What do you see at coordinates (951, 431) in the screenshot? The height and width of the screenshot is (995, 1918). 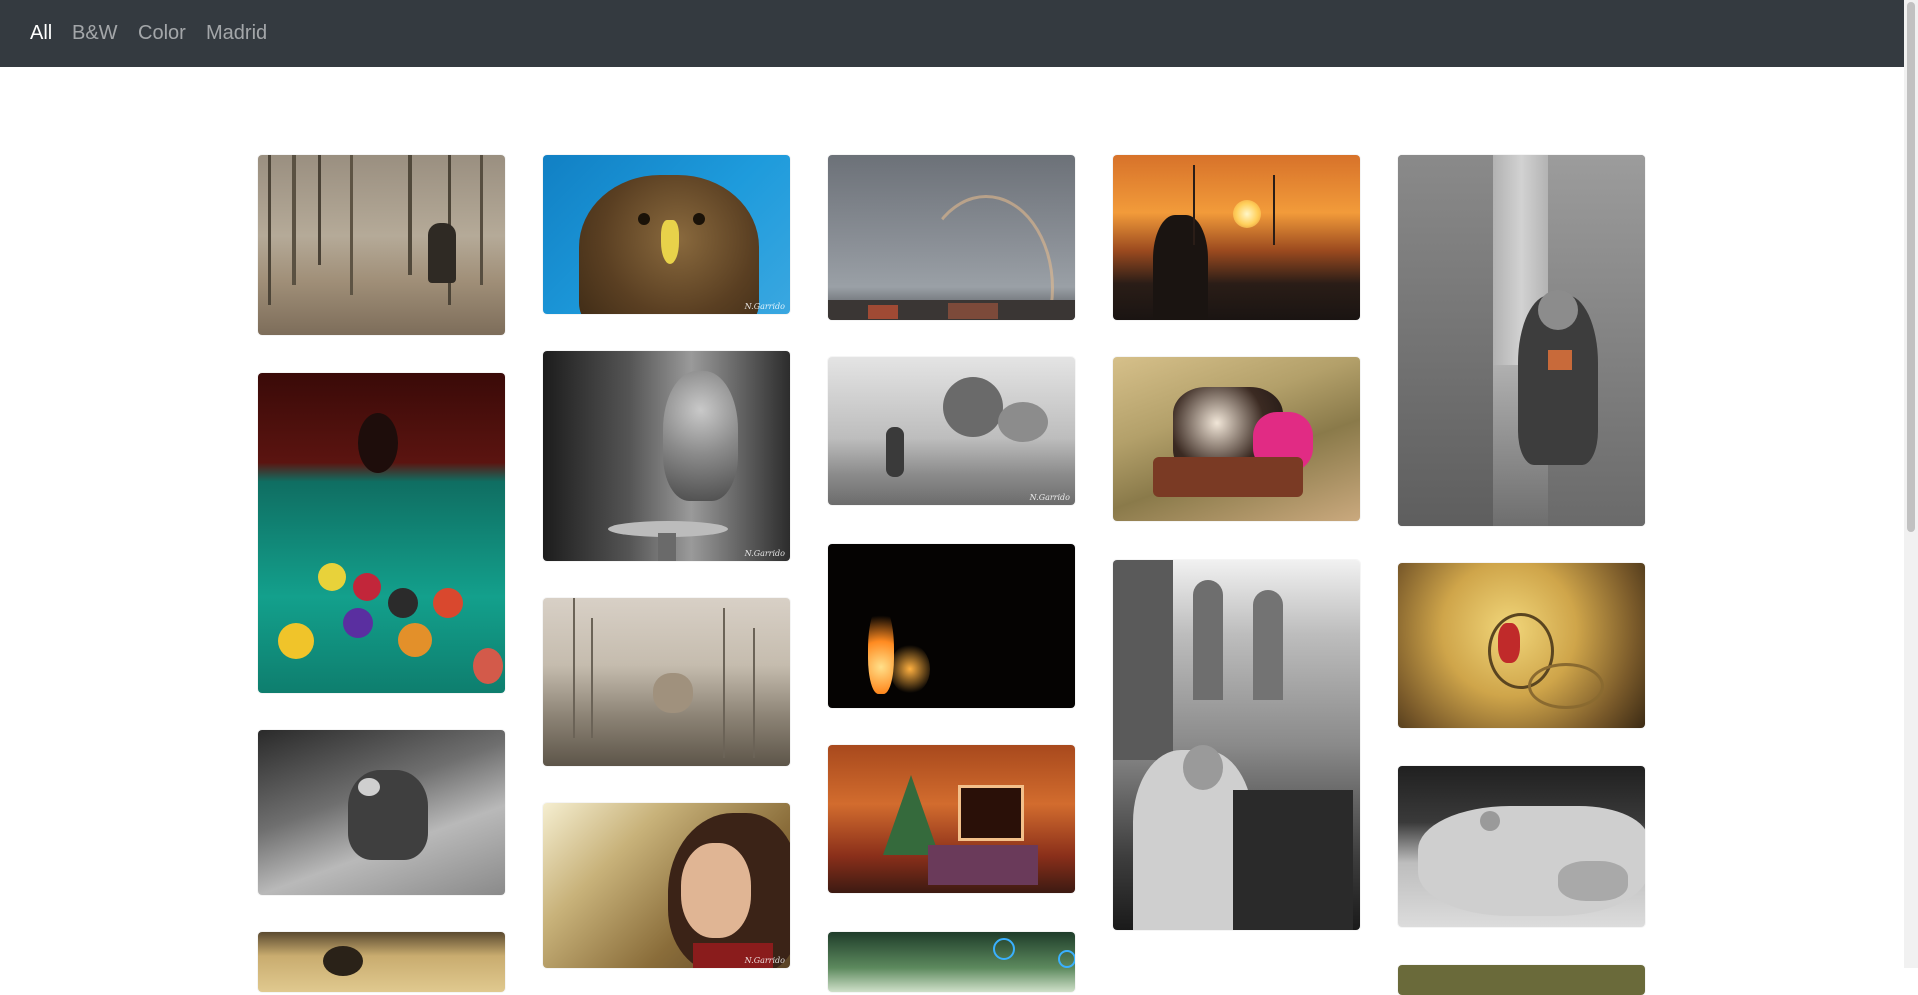 I see `gallery-photo-foggy-path: N.Garrido` at bounding box center [951, 431].